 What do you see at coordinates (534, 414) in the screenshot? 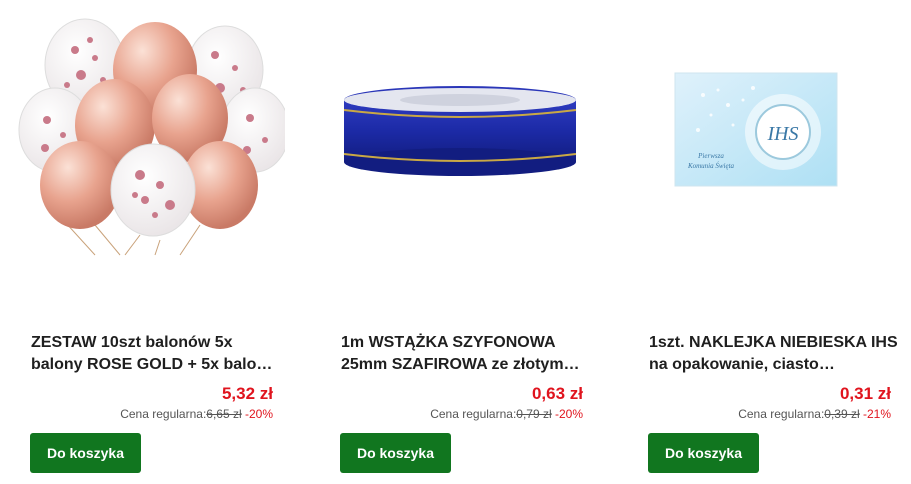
I see `old-price: 0,79 zł` at bounding box center [534, 414].